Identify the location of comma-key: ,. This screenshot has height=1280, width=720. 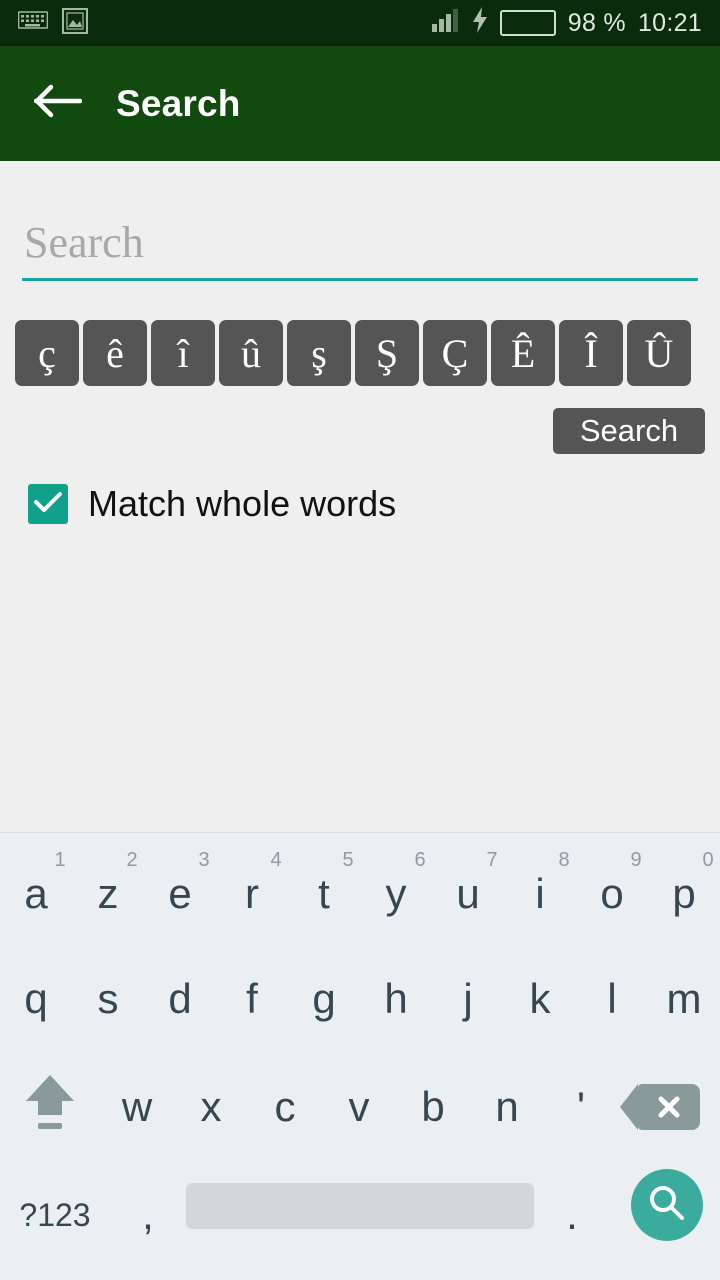
(148, 1215).